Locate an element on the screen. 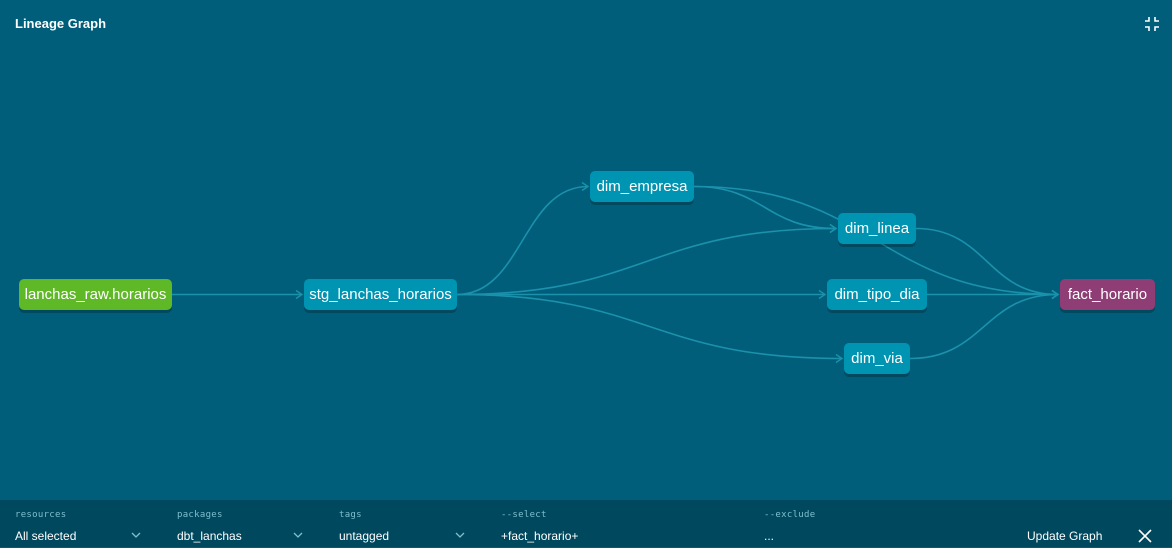  graph-node-dim-via: dim_via is located at coordinates (877, 358).